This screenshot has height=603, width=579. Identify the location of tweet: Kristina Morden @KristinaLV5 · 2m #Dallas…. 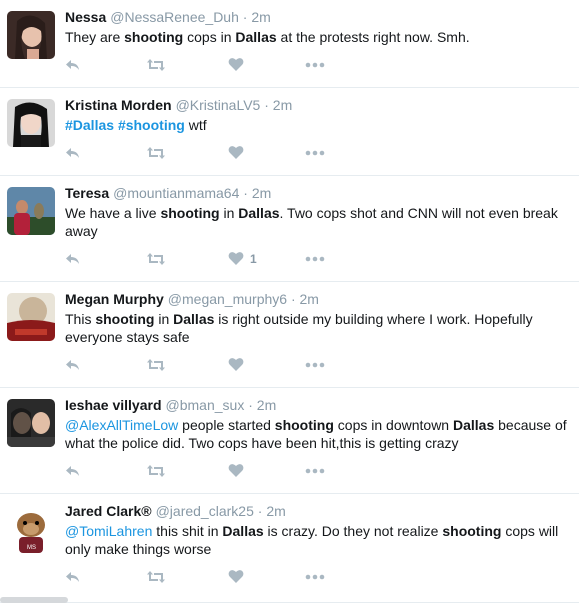
(289, 132).